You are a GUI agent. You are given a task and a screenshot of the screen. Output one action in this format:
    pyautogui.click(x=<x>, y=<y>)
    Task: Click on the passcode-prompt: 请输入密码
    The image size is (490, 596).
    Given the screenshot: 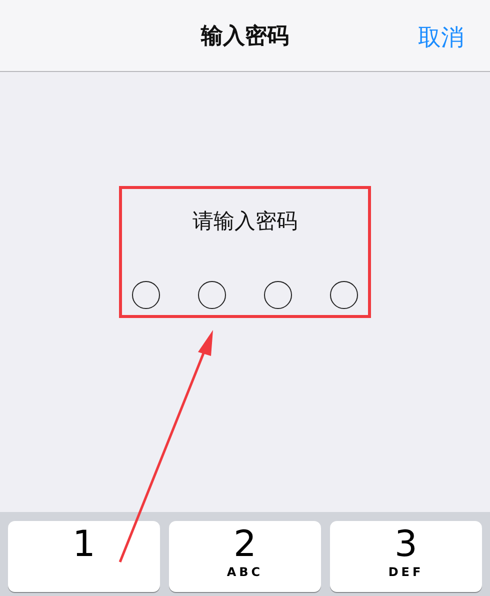 What is the action you would take?
    pyautogui.click(x=245, y=221)
    